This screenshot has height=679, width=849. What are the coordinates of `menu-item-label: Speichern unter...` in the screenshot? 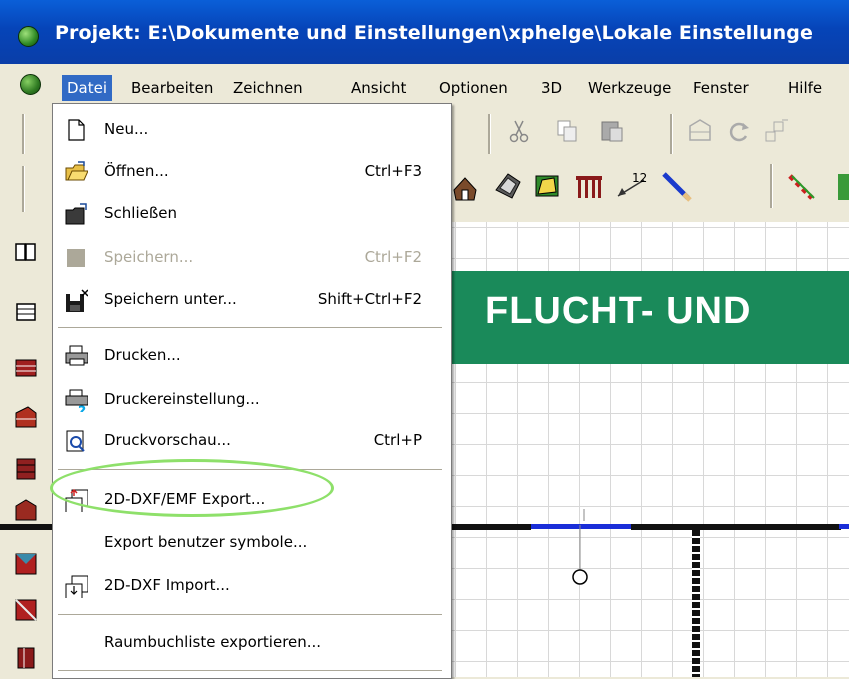 It's located at (170, 299).